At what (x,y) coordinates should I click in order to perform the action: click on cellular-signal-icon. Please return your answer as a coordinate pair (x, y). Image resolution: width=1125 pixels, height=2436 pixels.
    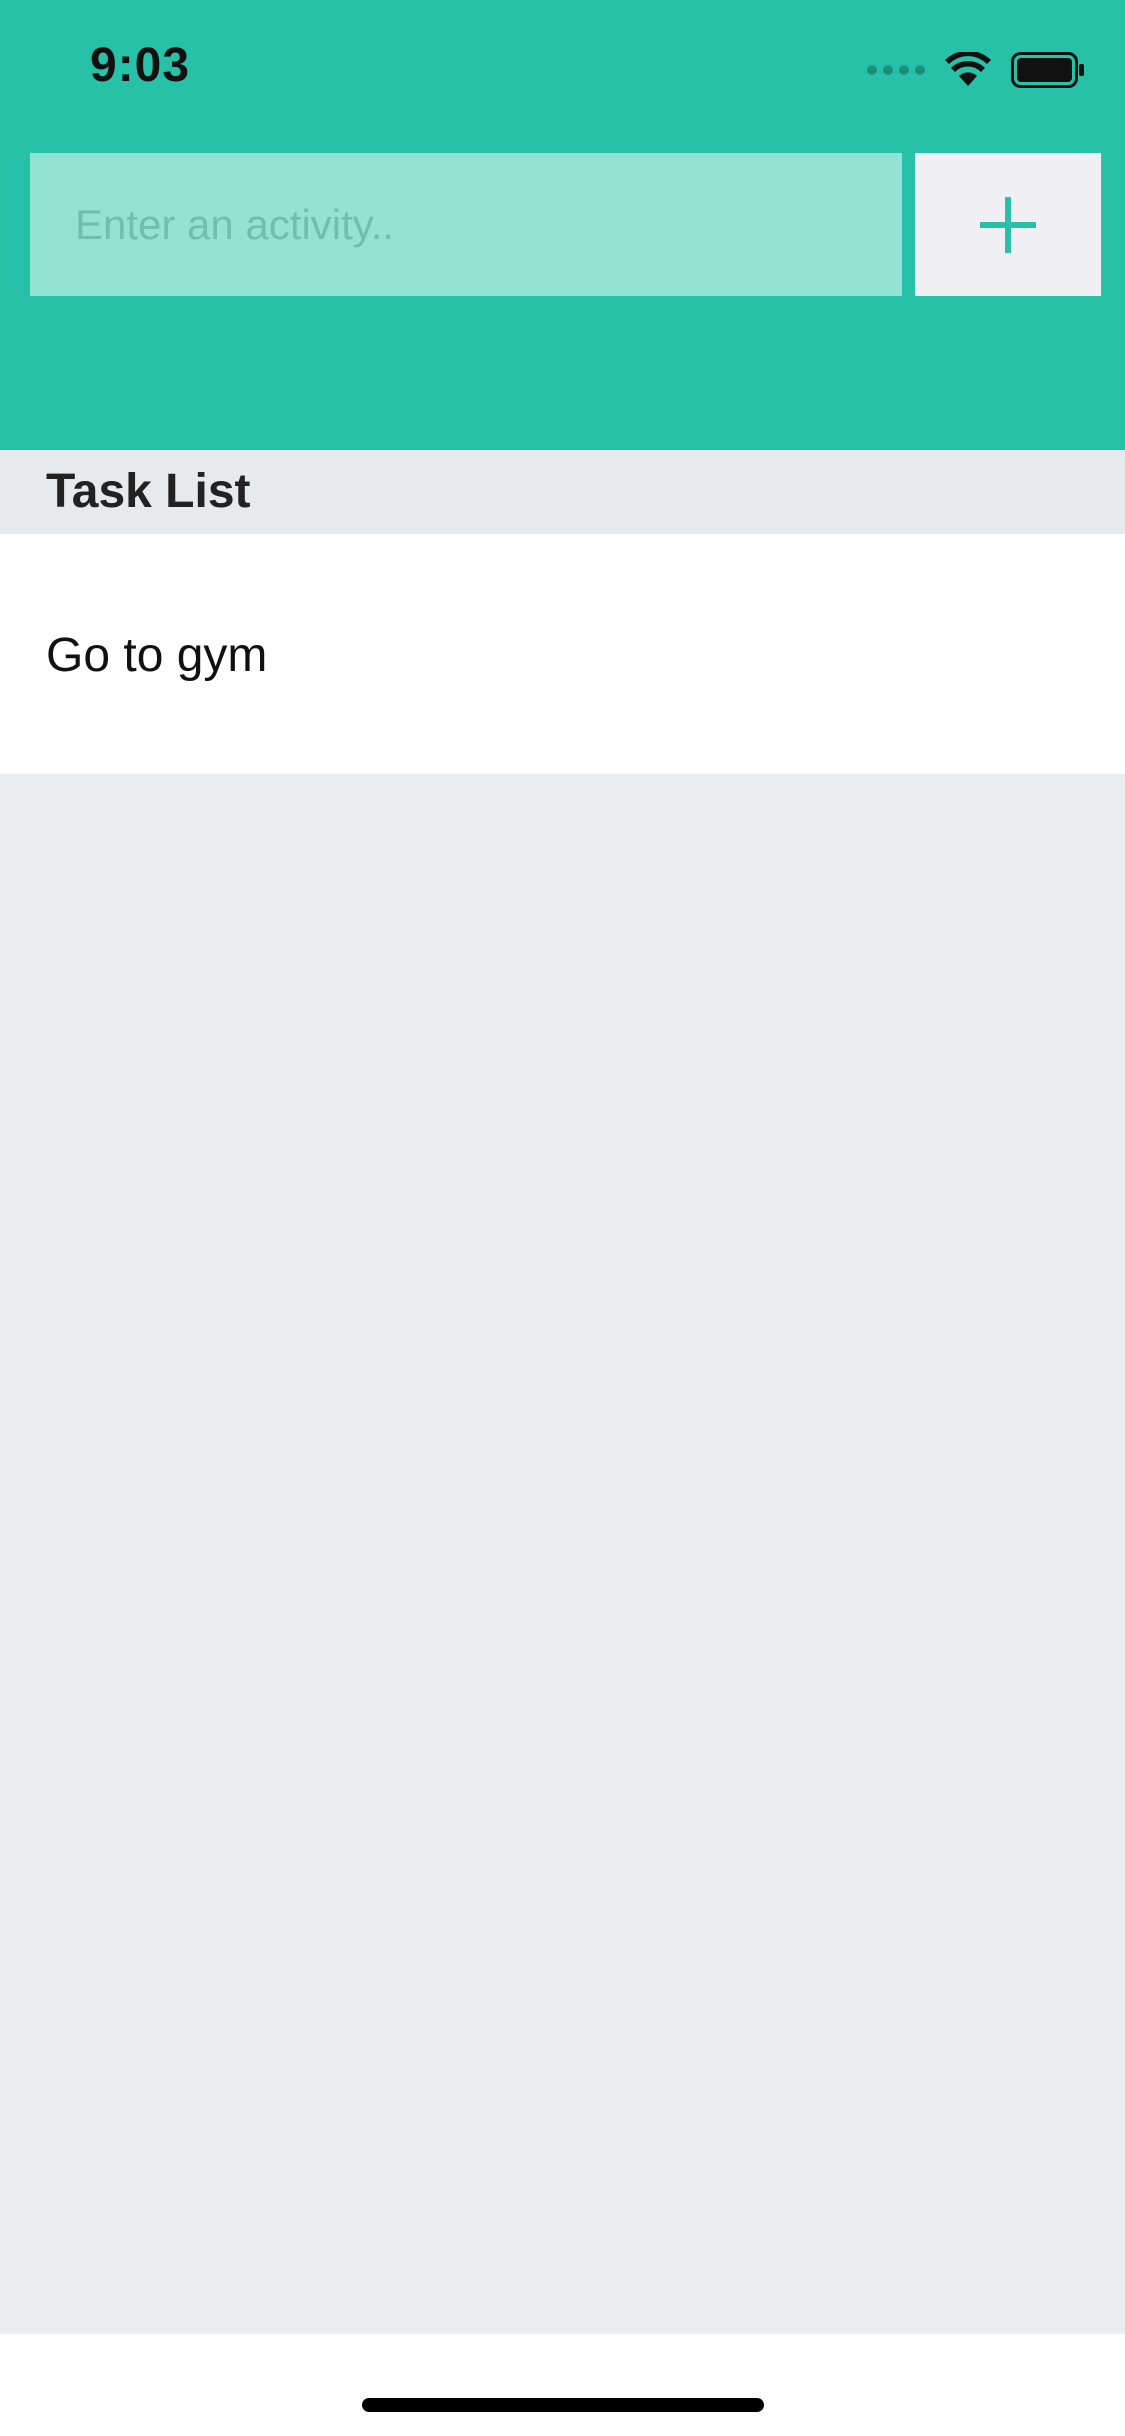
    Looking at the image, I should click on (896, 70).